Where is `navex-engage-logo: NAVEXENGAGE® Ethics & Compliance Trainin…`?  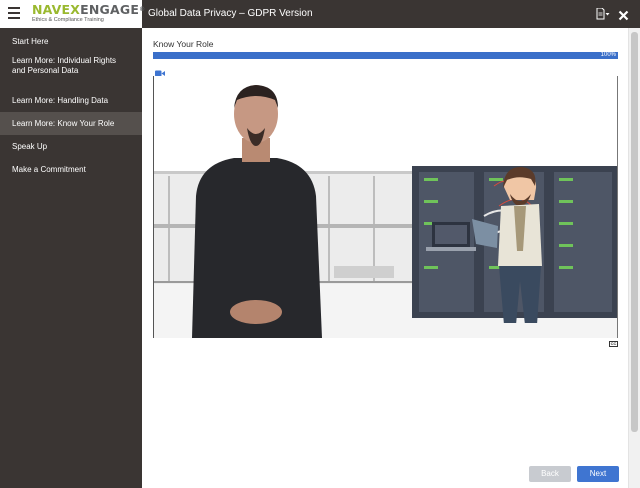 navex-engage-logo: NAVEXENGAGE® Ethics & Compliance Trainin… is located at coordinates (89, 12).